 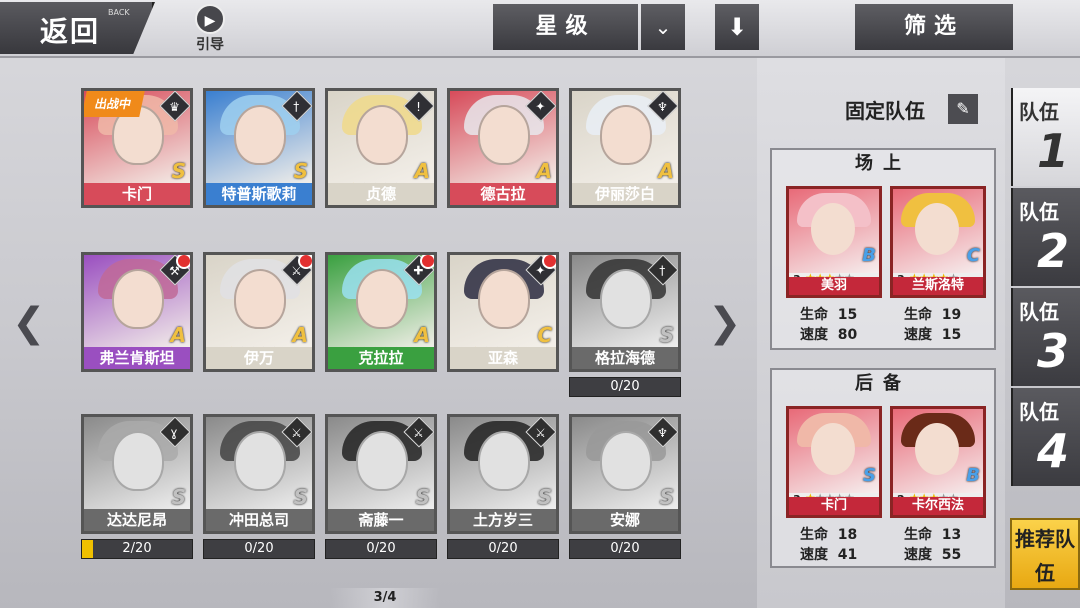 What do you see at coordinates (503, 520) in the screenshot?
I see `hero-name: 土方岁三` at bounding box center [503, 520].